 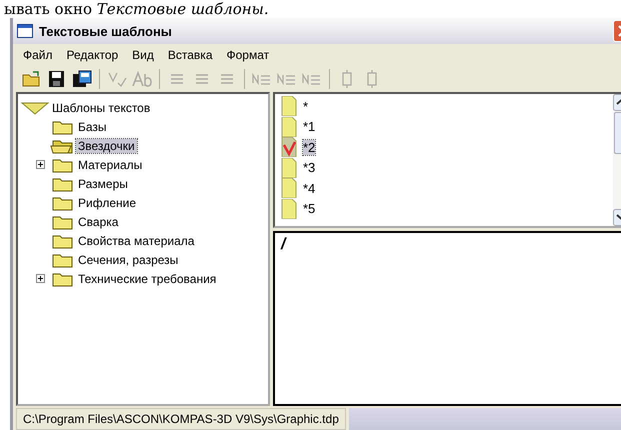 I want to click on menu-item: Редактор, so click(x=92, y=55).